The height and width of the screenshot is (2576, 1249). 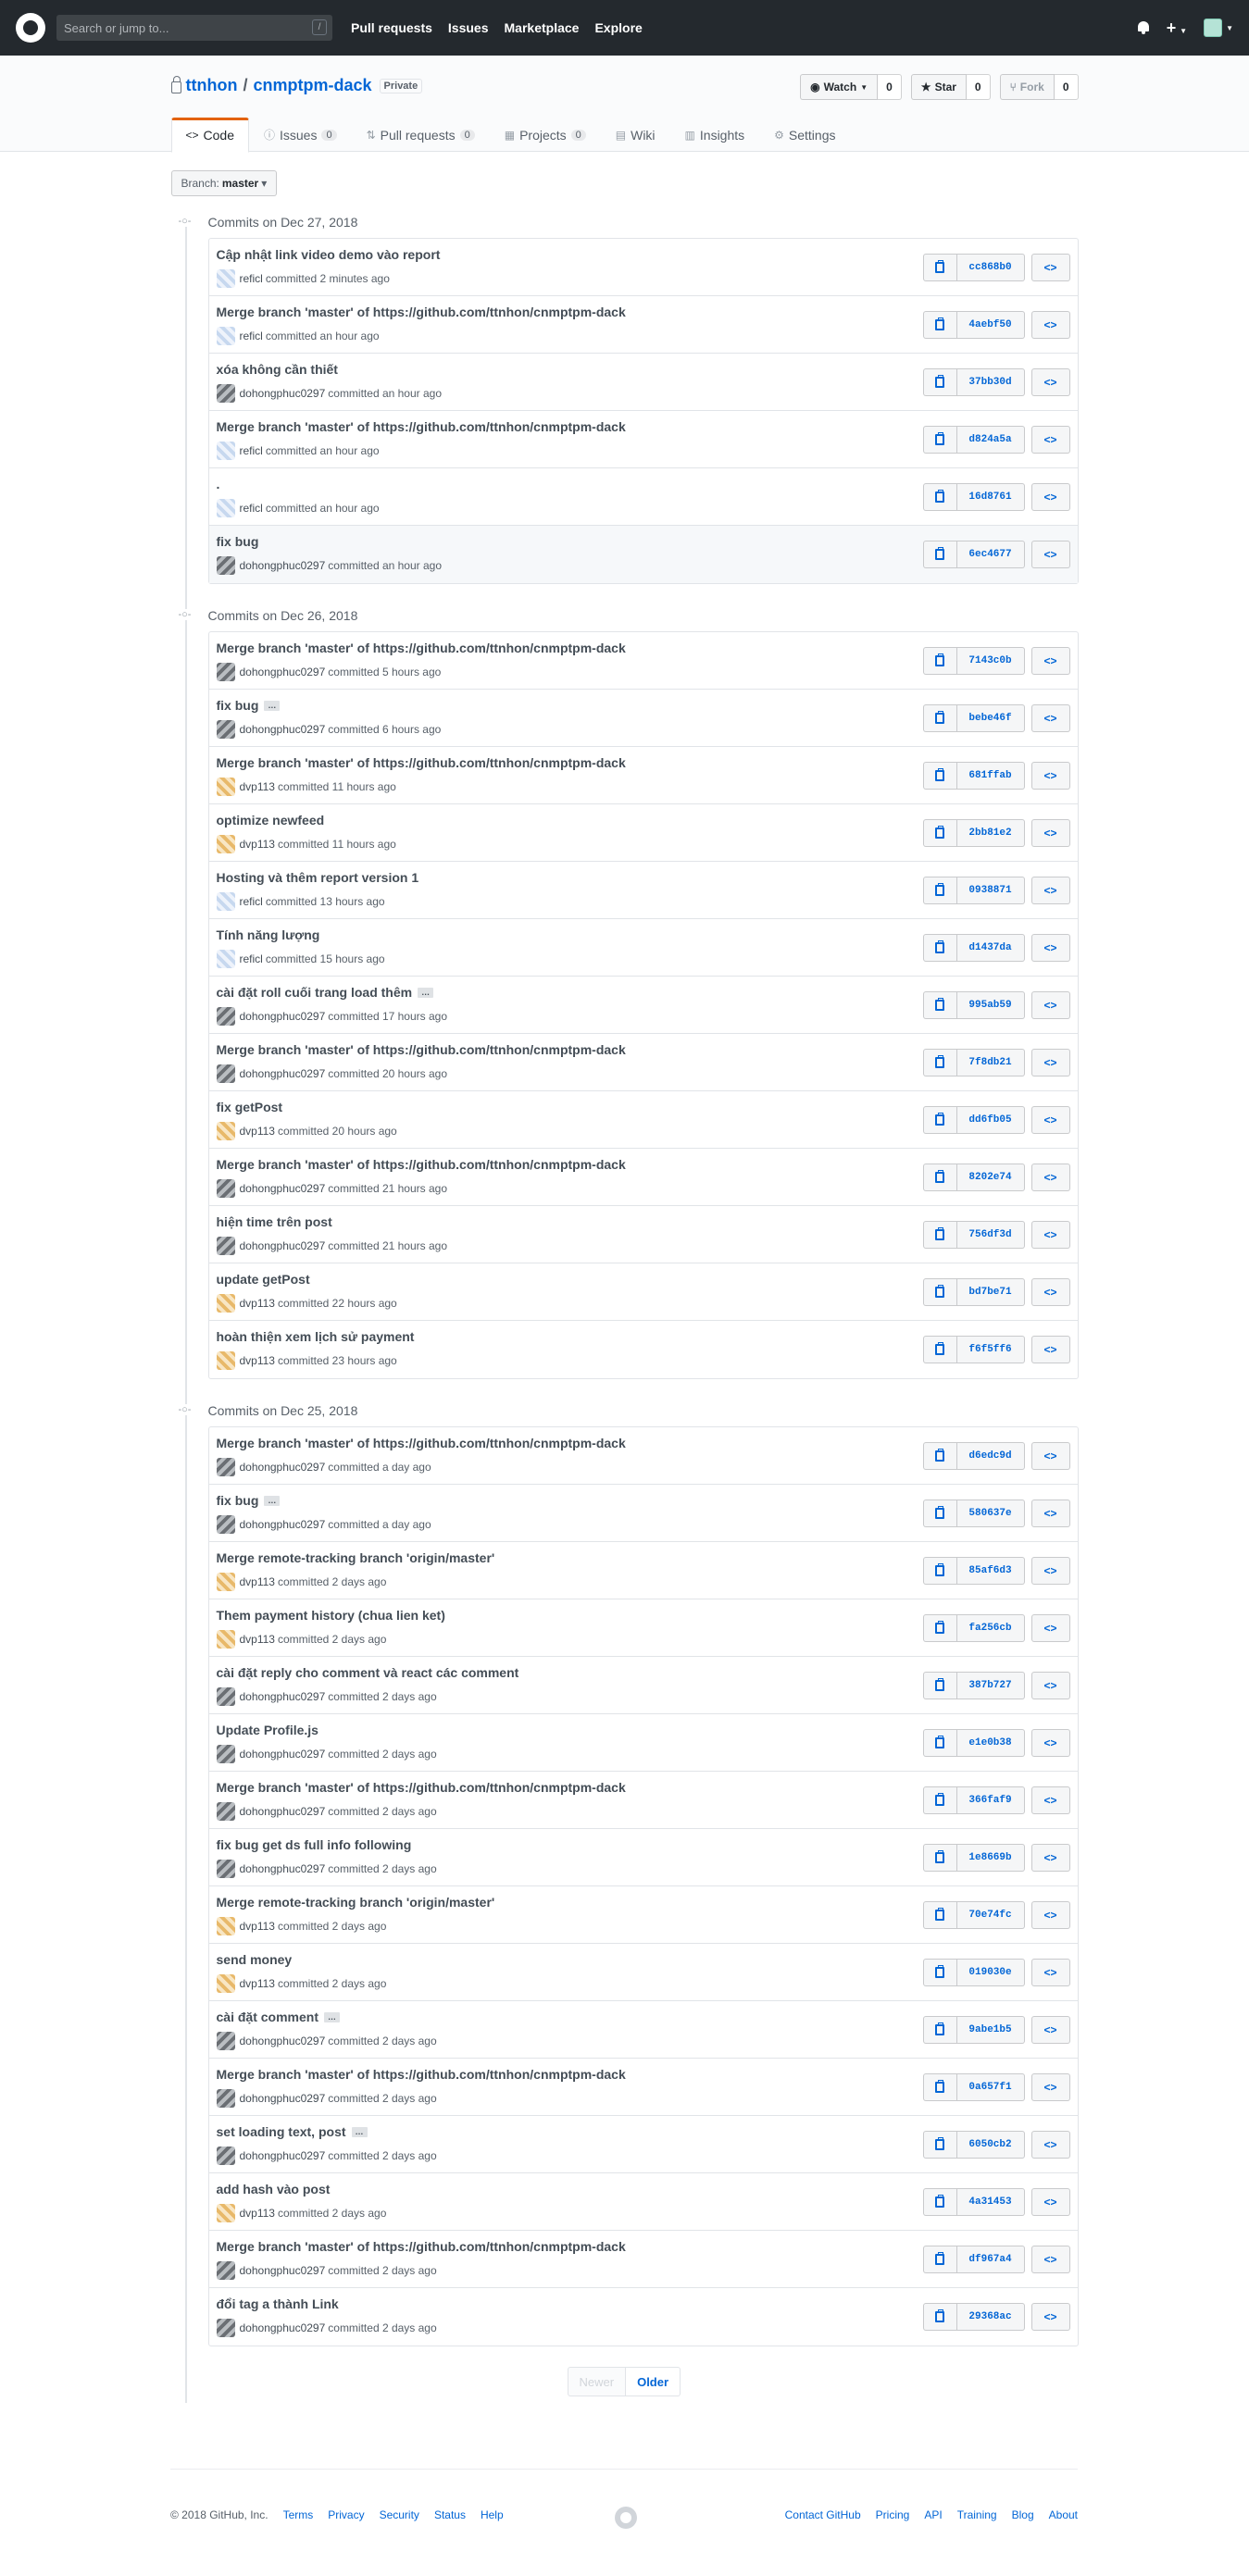 I want to click on branch-select-button: Branch: master ▾, so click(x=224, y=183).